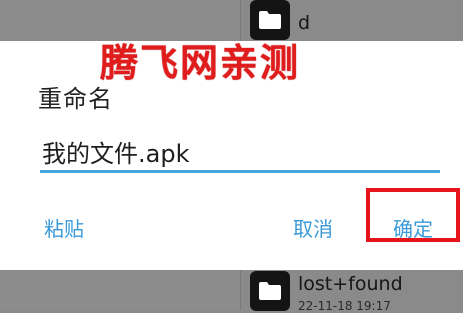 The width and height of the screenshot is (463, 313). Describe the element at coordinates (413, 215) in the screenshot. I see `confirm-highlight-box` at that location.